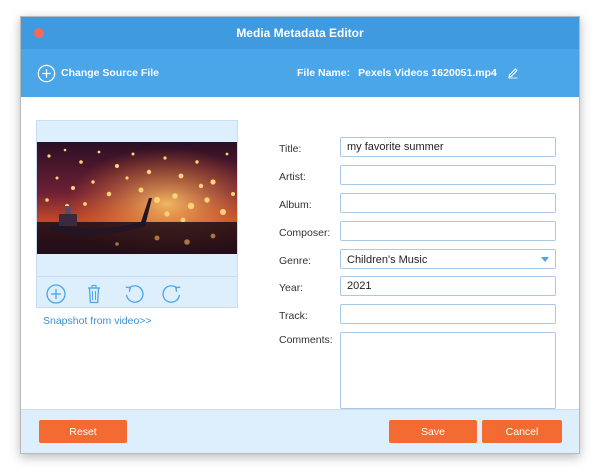 Image resolution: width=600 pixels, height=476 pixels. I want to click on thumbnail-image, so click(137, 198).